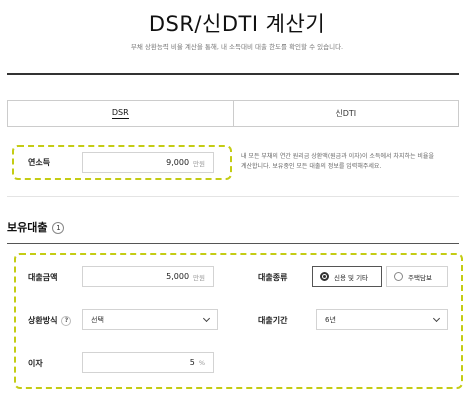  Describe the element at coordinates (398, 276) in the screenshot. I see `radio-unselected-icon` at that location.